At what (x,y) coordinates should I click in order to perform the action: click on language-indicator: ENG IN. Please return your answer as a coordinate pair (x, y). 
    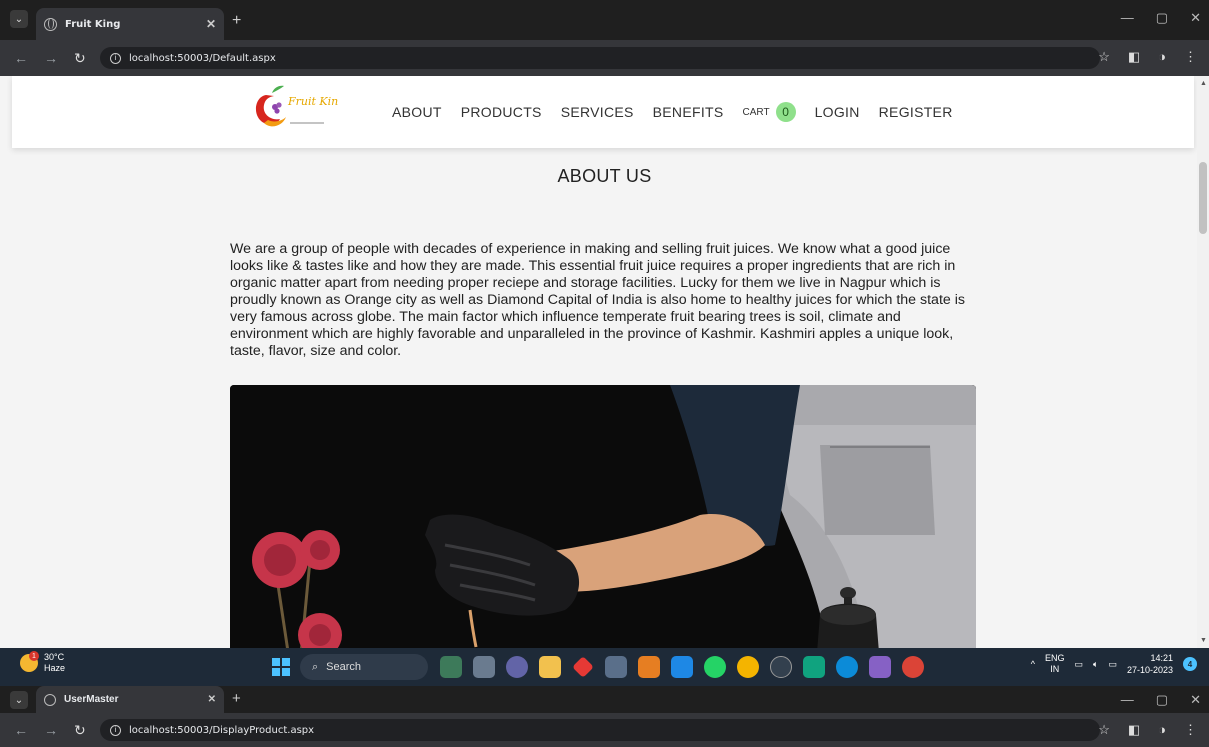
    Looking at the image, I should click on (1055, 664).